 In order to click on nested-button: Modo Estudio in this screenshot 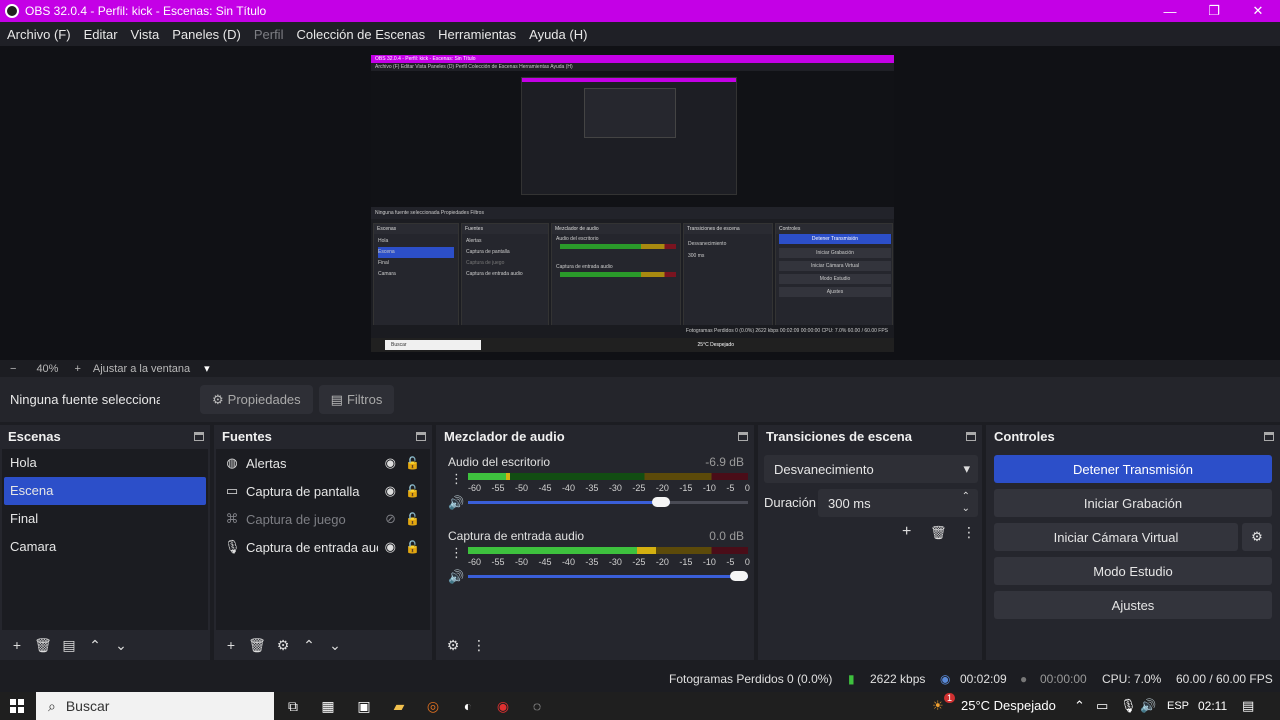, I will do `click(835, 279)`.